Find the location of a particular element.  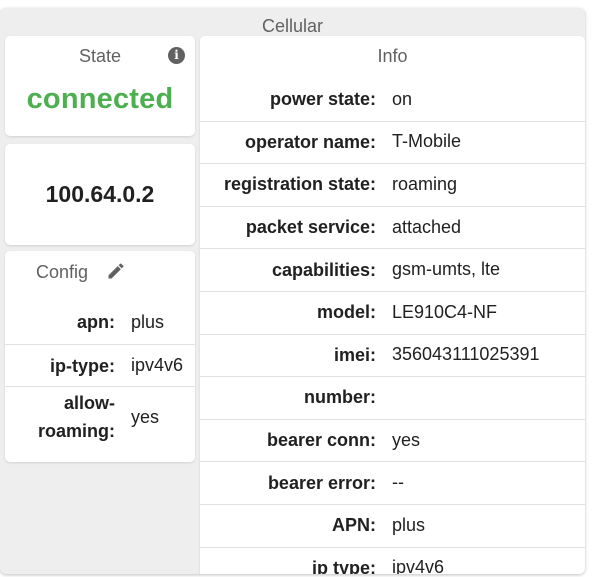

info-row: registration state: roaming is located at coordinates (392, 184).